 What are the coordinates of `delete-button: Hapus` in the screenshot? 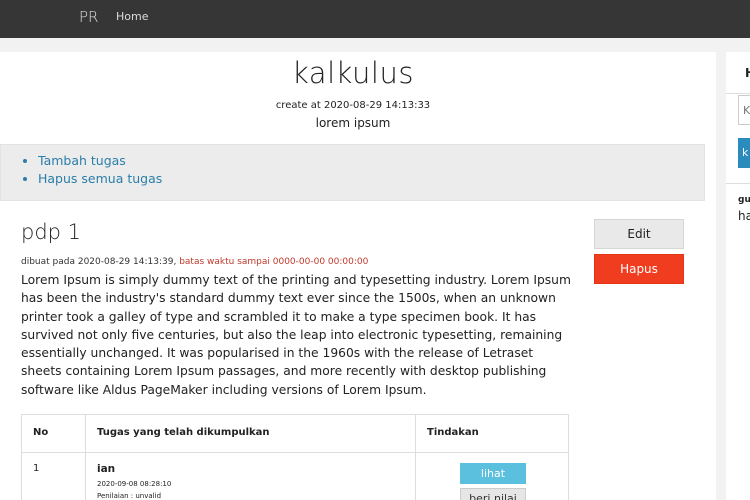 It's located at (639, 269).